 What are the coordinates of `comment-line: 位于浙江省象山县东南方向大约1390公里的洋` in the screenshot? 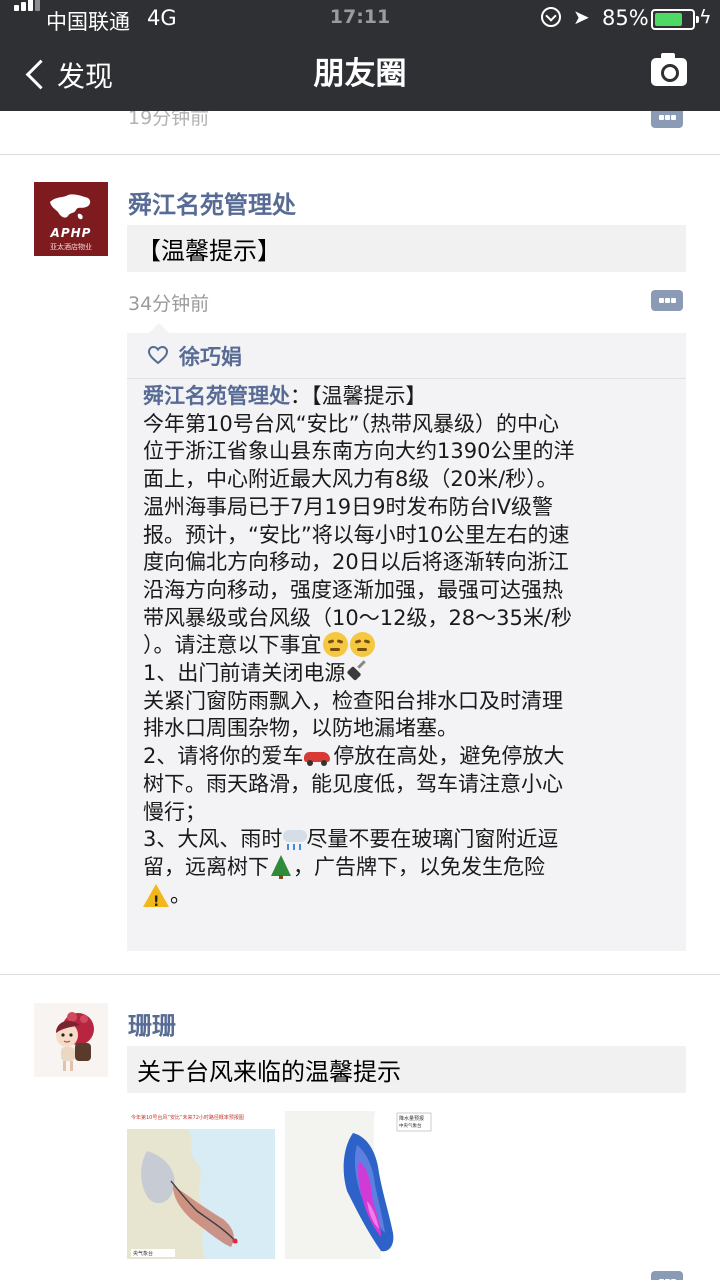 It's located at (359, 451).